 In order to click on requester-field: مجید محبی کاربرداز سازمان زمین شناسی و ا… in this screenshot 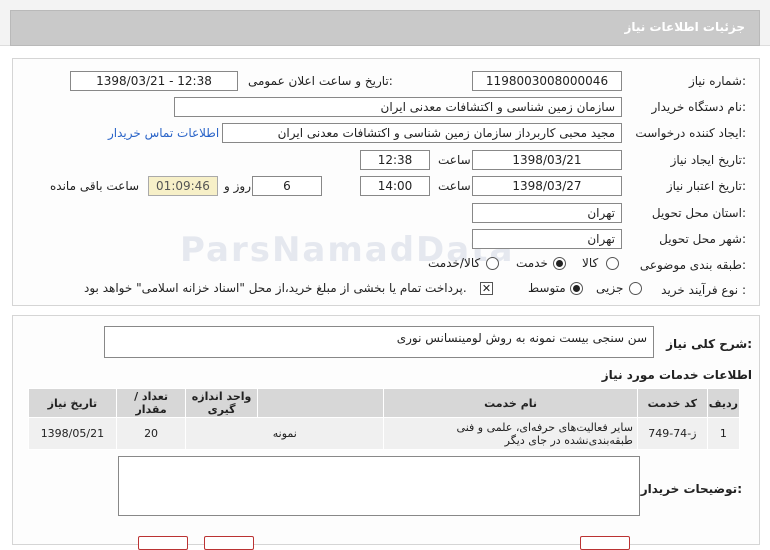, I will do `click(422, 133)`.